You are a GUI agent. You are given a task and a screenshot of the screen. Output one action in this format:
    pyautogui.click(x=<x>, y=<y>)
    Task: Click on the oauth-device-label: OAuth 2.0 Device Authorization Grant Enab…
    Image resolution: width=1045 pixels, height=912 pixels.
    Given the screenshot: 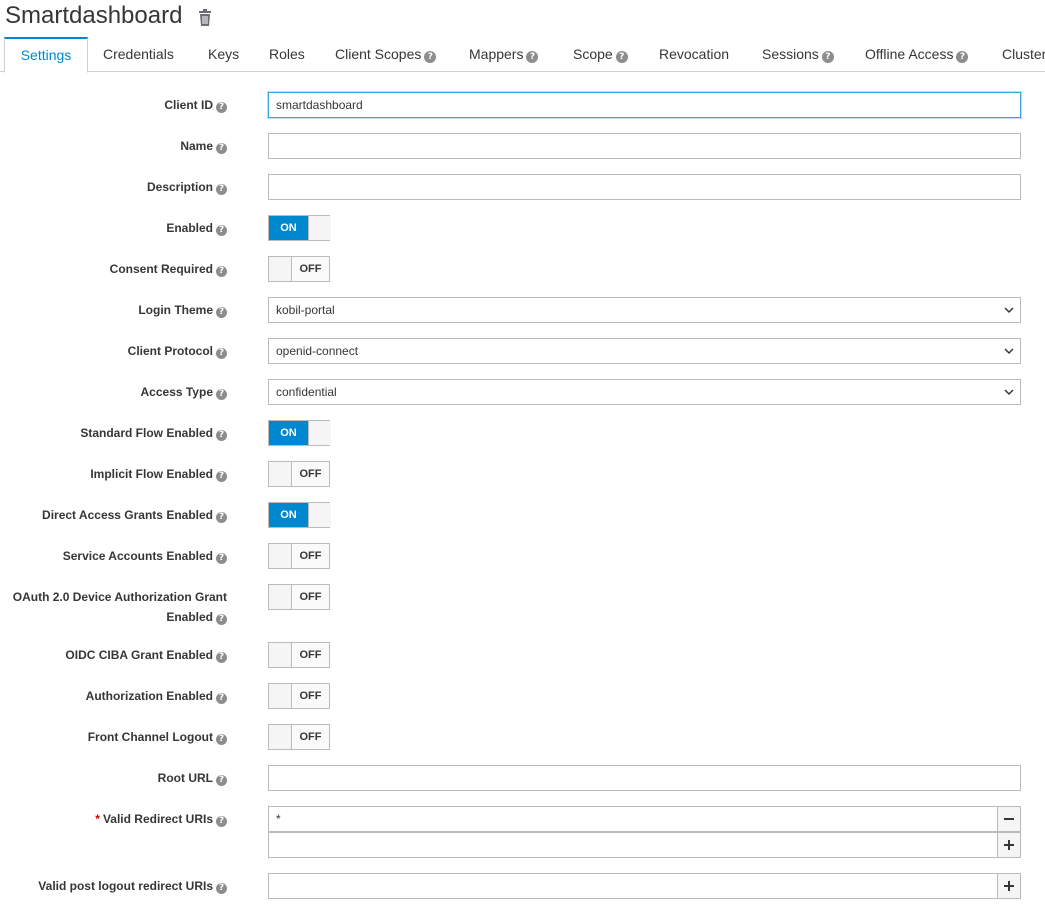 What is the action you would take?
    pyautogui.click(x=119, y=607)
    